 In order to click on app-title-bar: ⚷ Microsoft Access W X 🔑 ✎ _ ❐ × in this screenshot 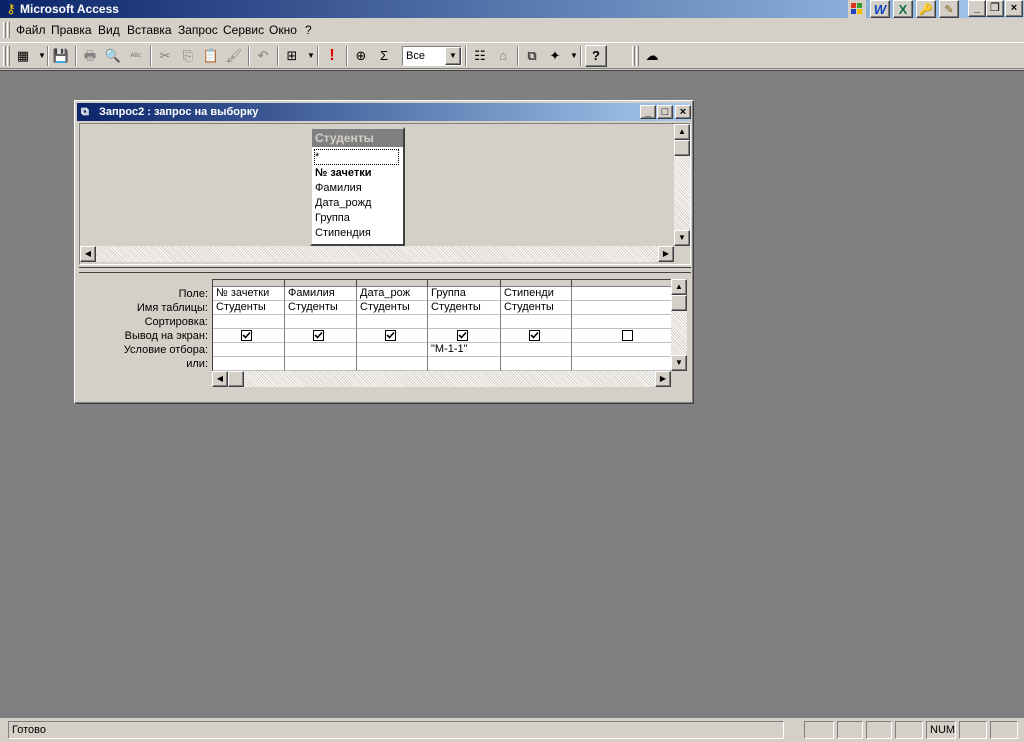, I will do `click(512, 9)`.